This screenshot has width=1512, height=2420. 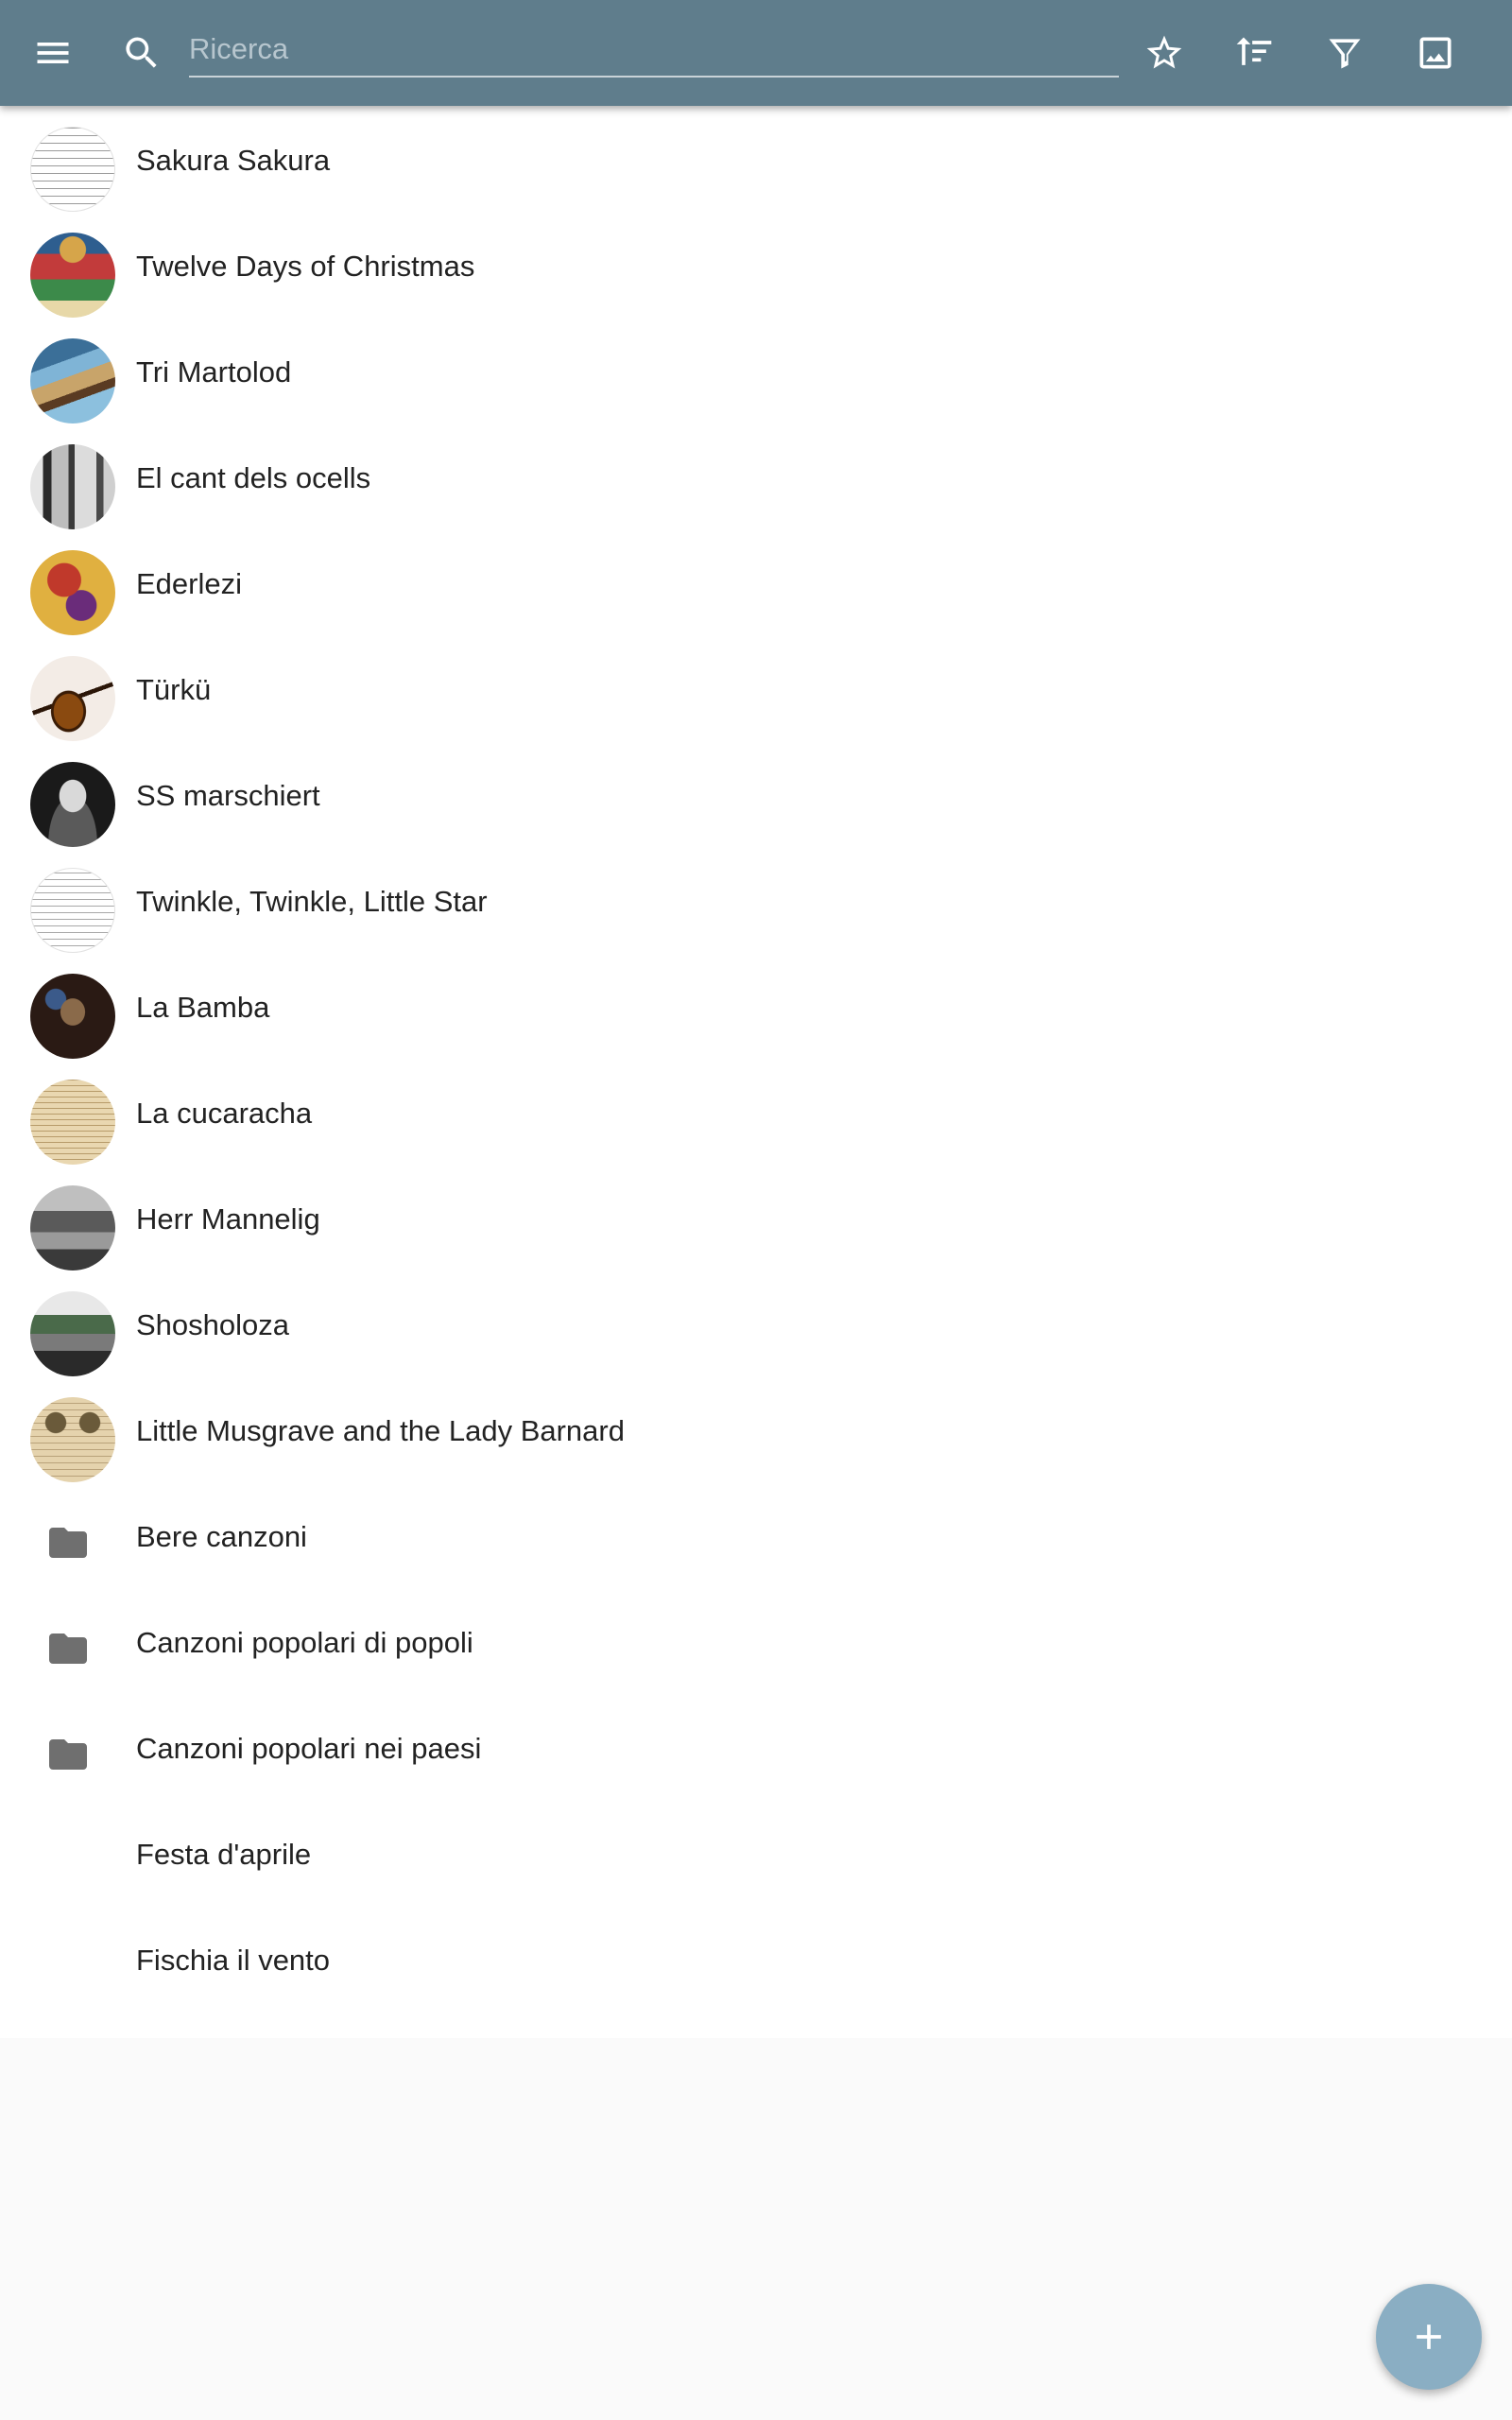 What do you see at coordinates (72, 804) in the screenshot?
I see `portrait-thumbnail` at bounding box center [72, 804].